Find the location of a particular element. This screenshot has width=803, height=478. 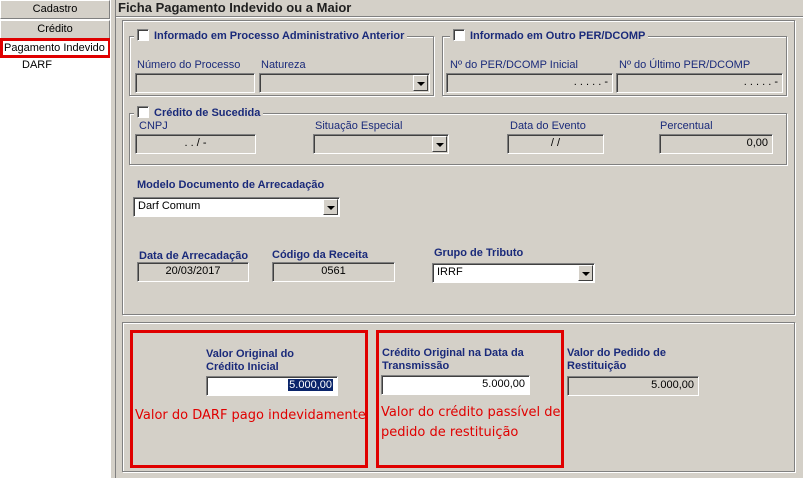

outro-perdcomp-checkbox is located at coordinates (459, 35).